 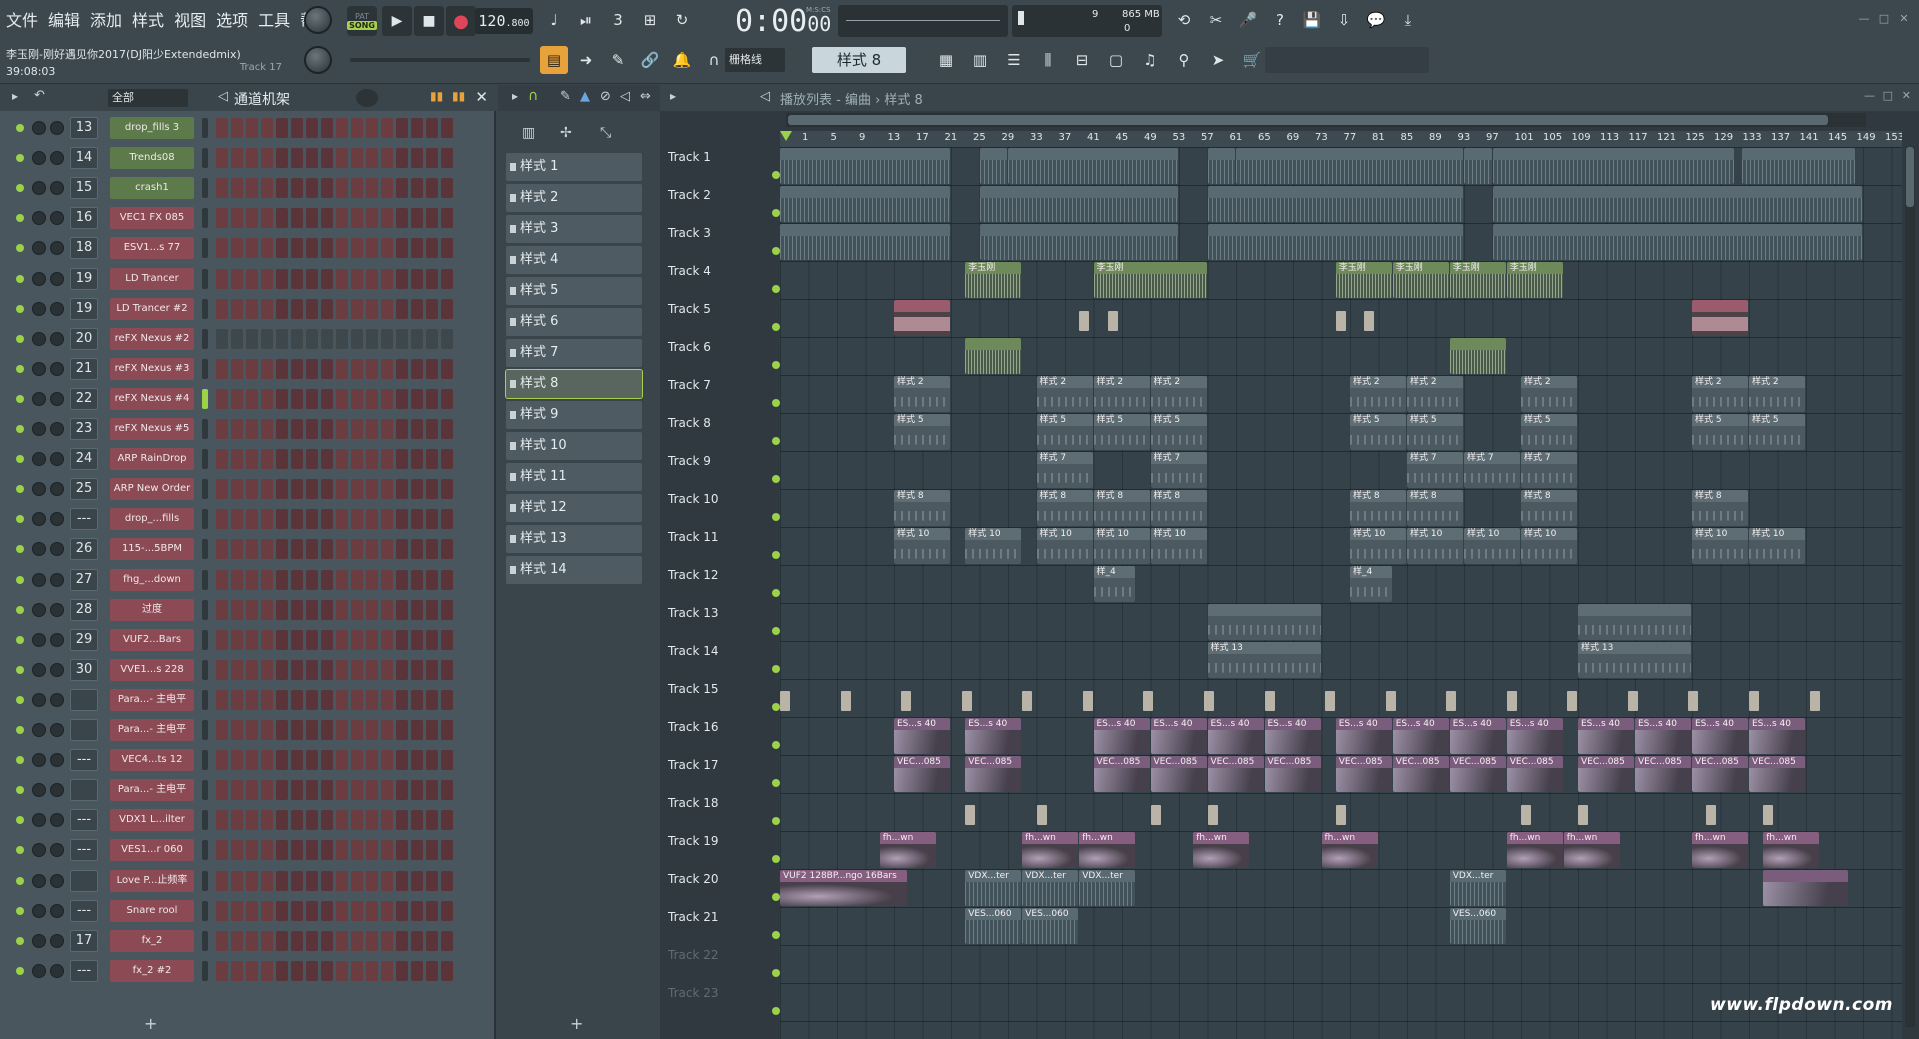 I want to click on channel-mixer-track: 17, so click(x=84, y=940).